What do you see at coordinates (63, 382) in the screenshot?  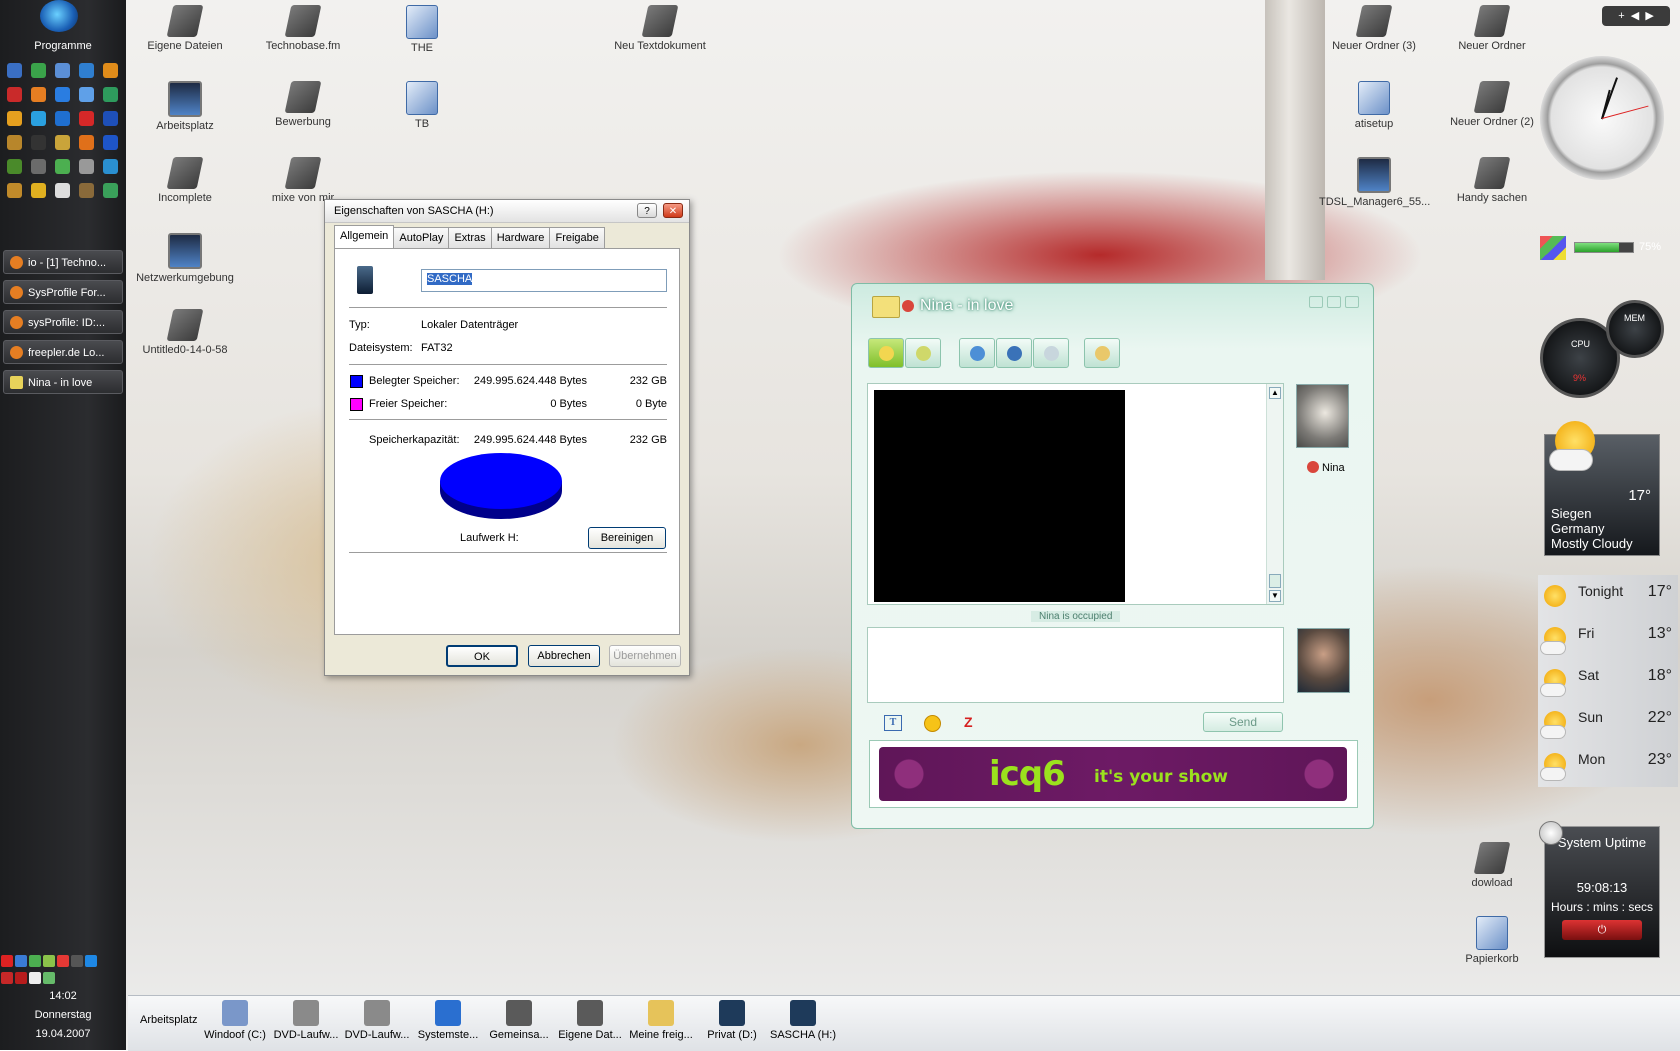 I see `taskbar-button-icq: Nina - in love` at bounding box center [63, 382].